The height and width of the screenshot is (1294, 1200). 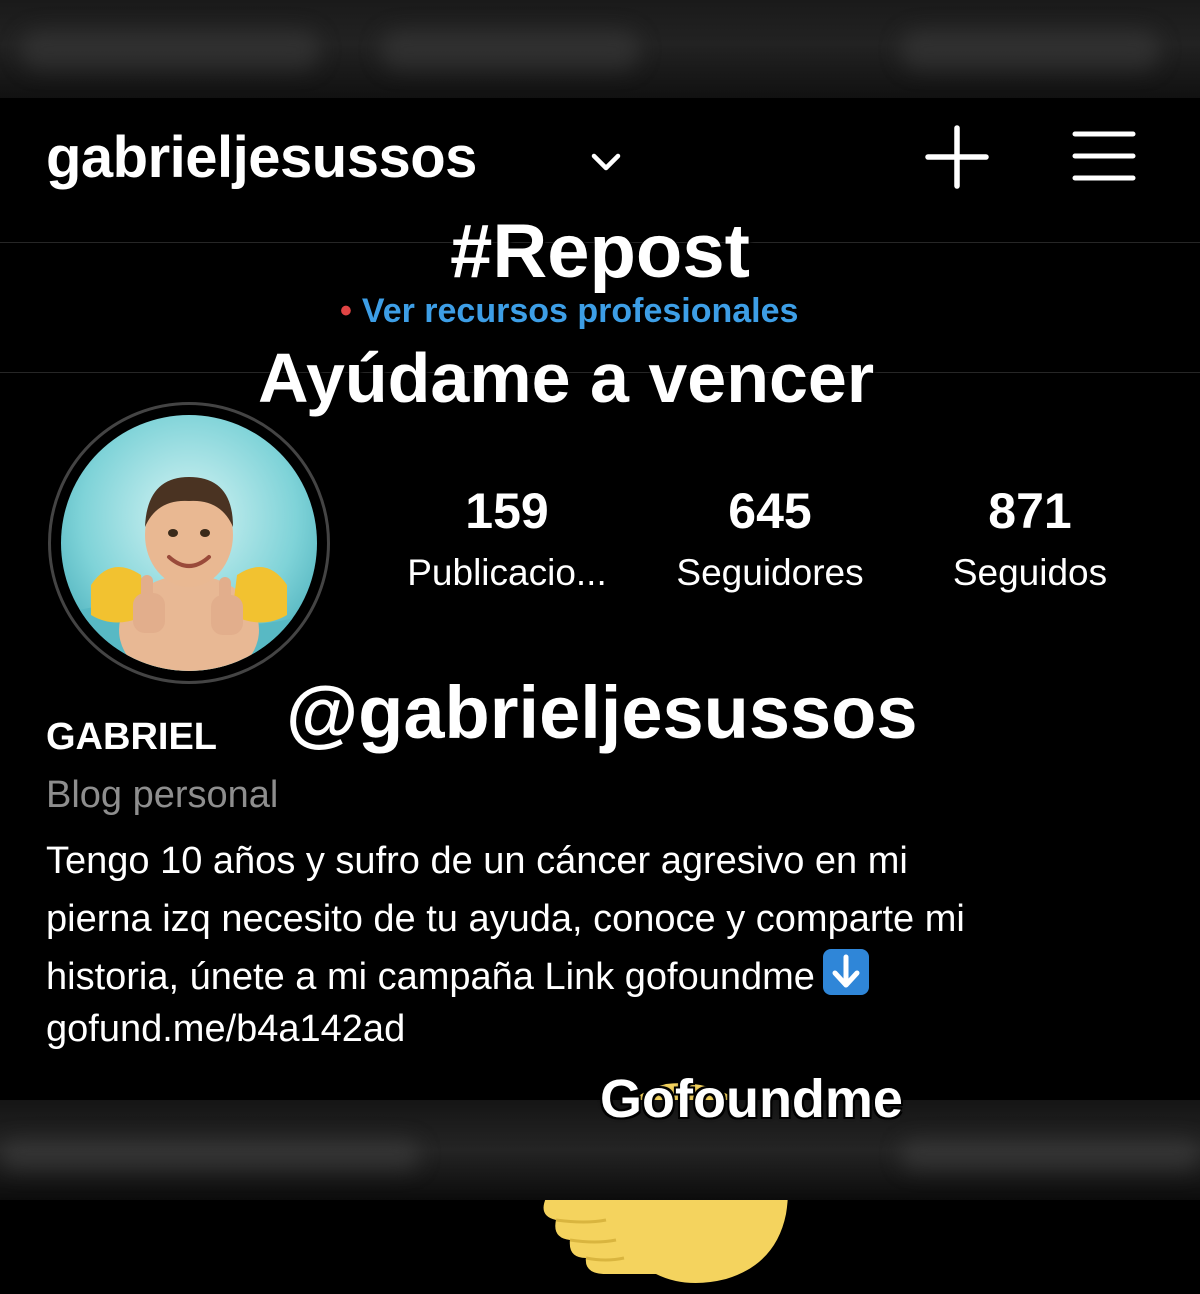 What do you see at coordinates (957, 157) in the screenshot?
I see `plus-icon` at bounding box center [957, 157].